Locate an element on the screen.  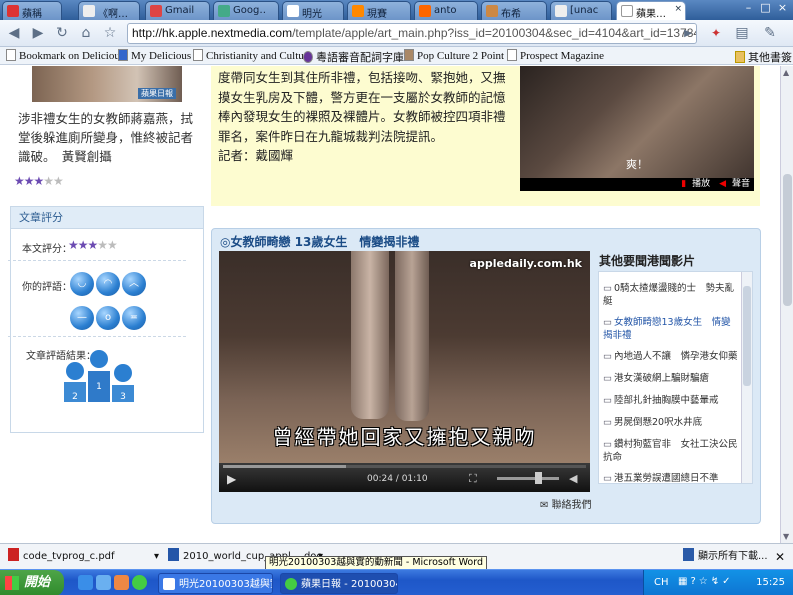
browser-tab: anto is located at coordinates (446, 10).